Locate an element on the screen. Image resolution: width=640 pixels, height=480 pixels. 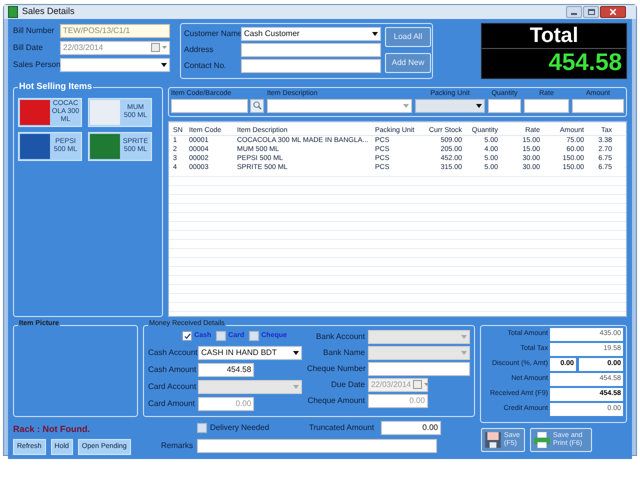
field-label: Card Account is located at coordinates (173, 386).